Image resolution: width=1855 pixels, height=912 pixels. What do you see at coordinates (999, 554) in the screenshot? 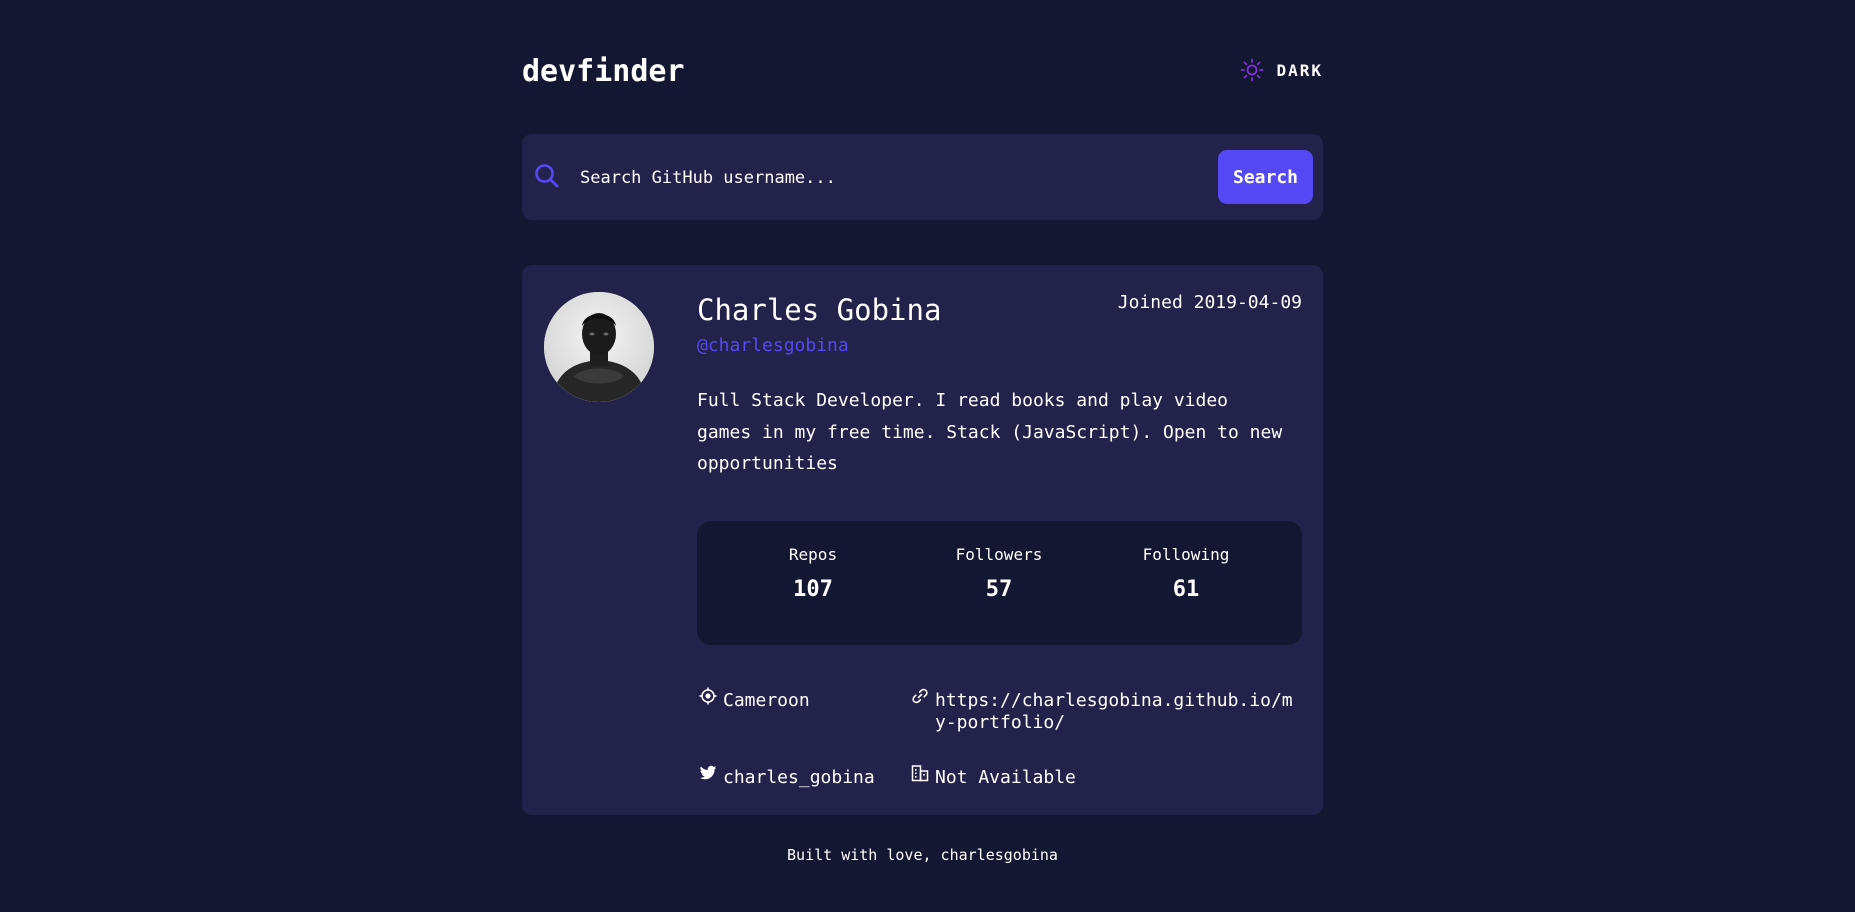
I see `stat-label: Followers` at bounding box center [999, 554].